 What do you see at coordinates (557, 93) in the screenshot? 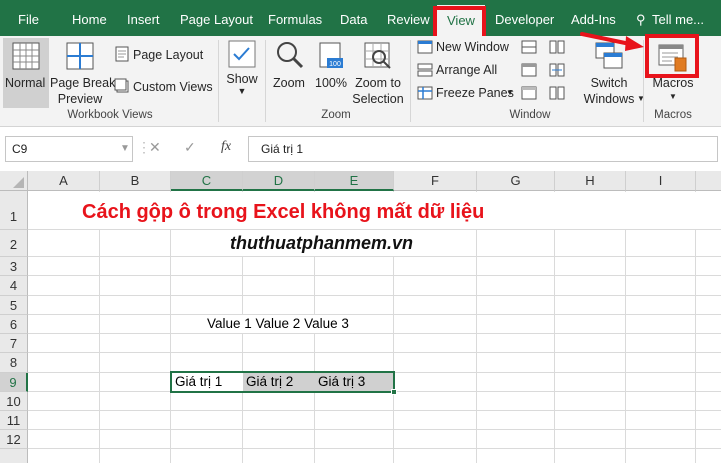
I see `reset-window-position-icon` at bounding box center [557, 93].